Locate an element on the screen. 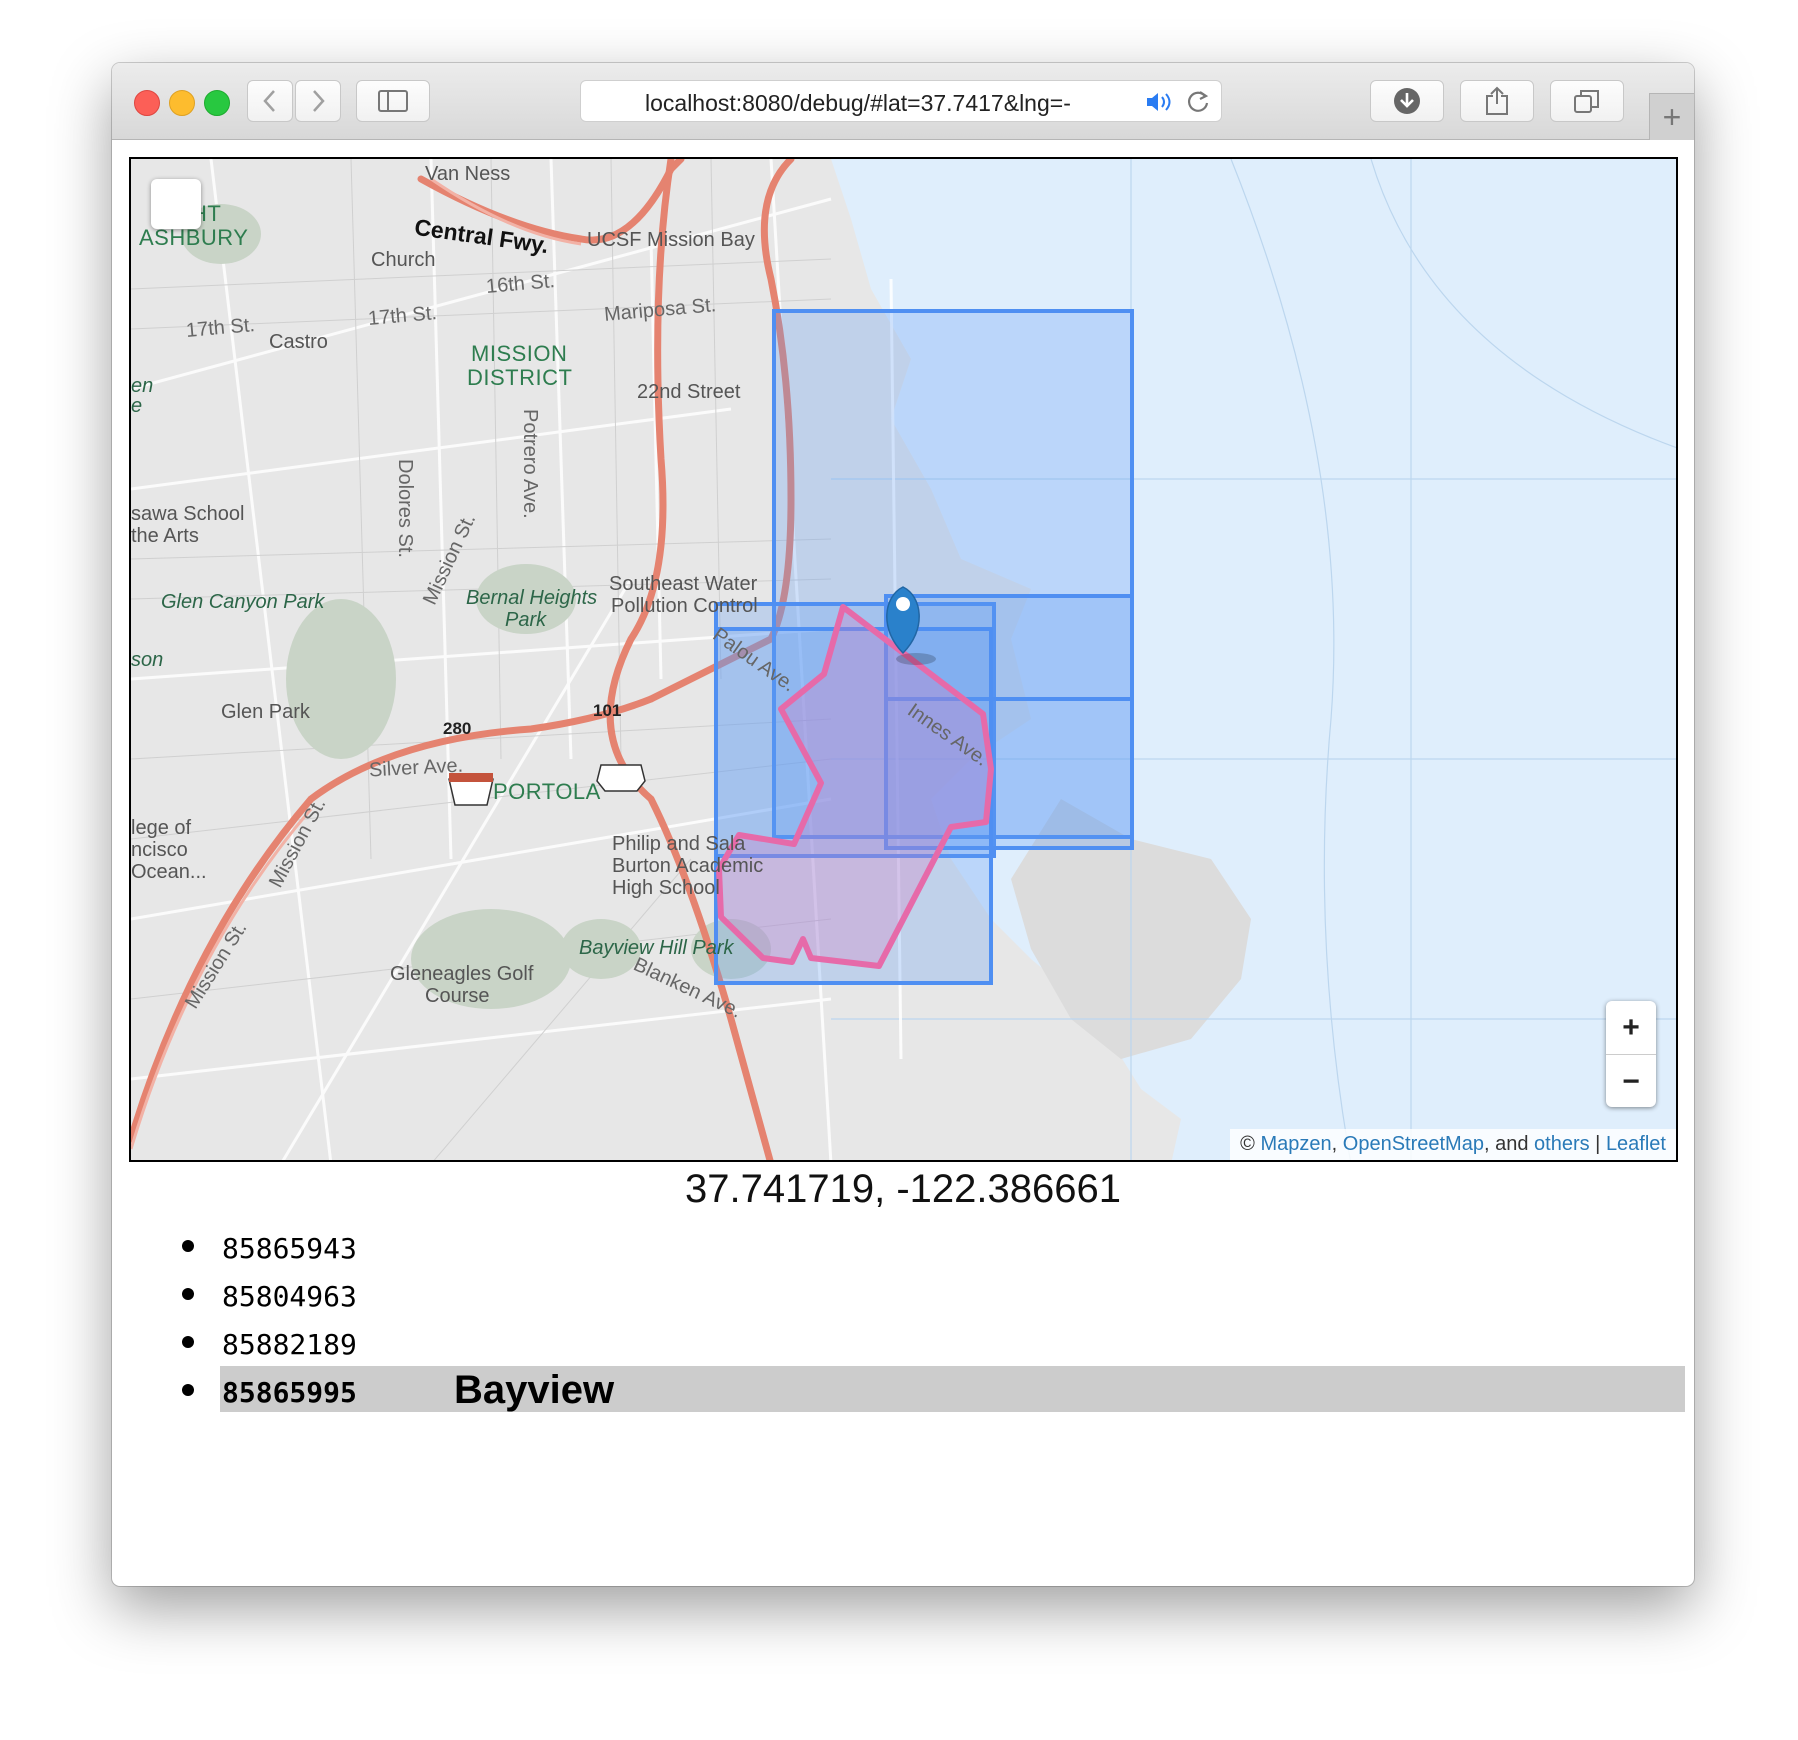 This screenshot has width=1798, height=1740. map-label: Southeast Water is located at coordinates (683, 584).